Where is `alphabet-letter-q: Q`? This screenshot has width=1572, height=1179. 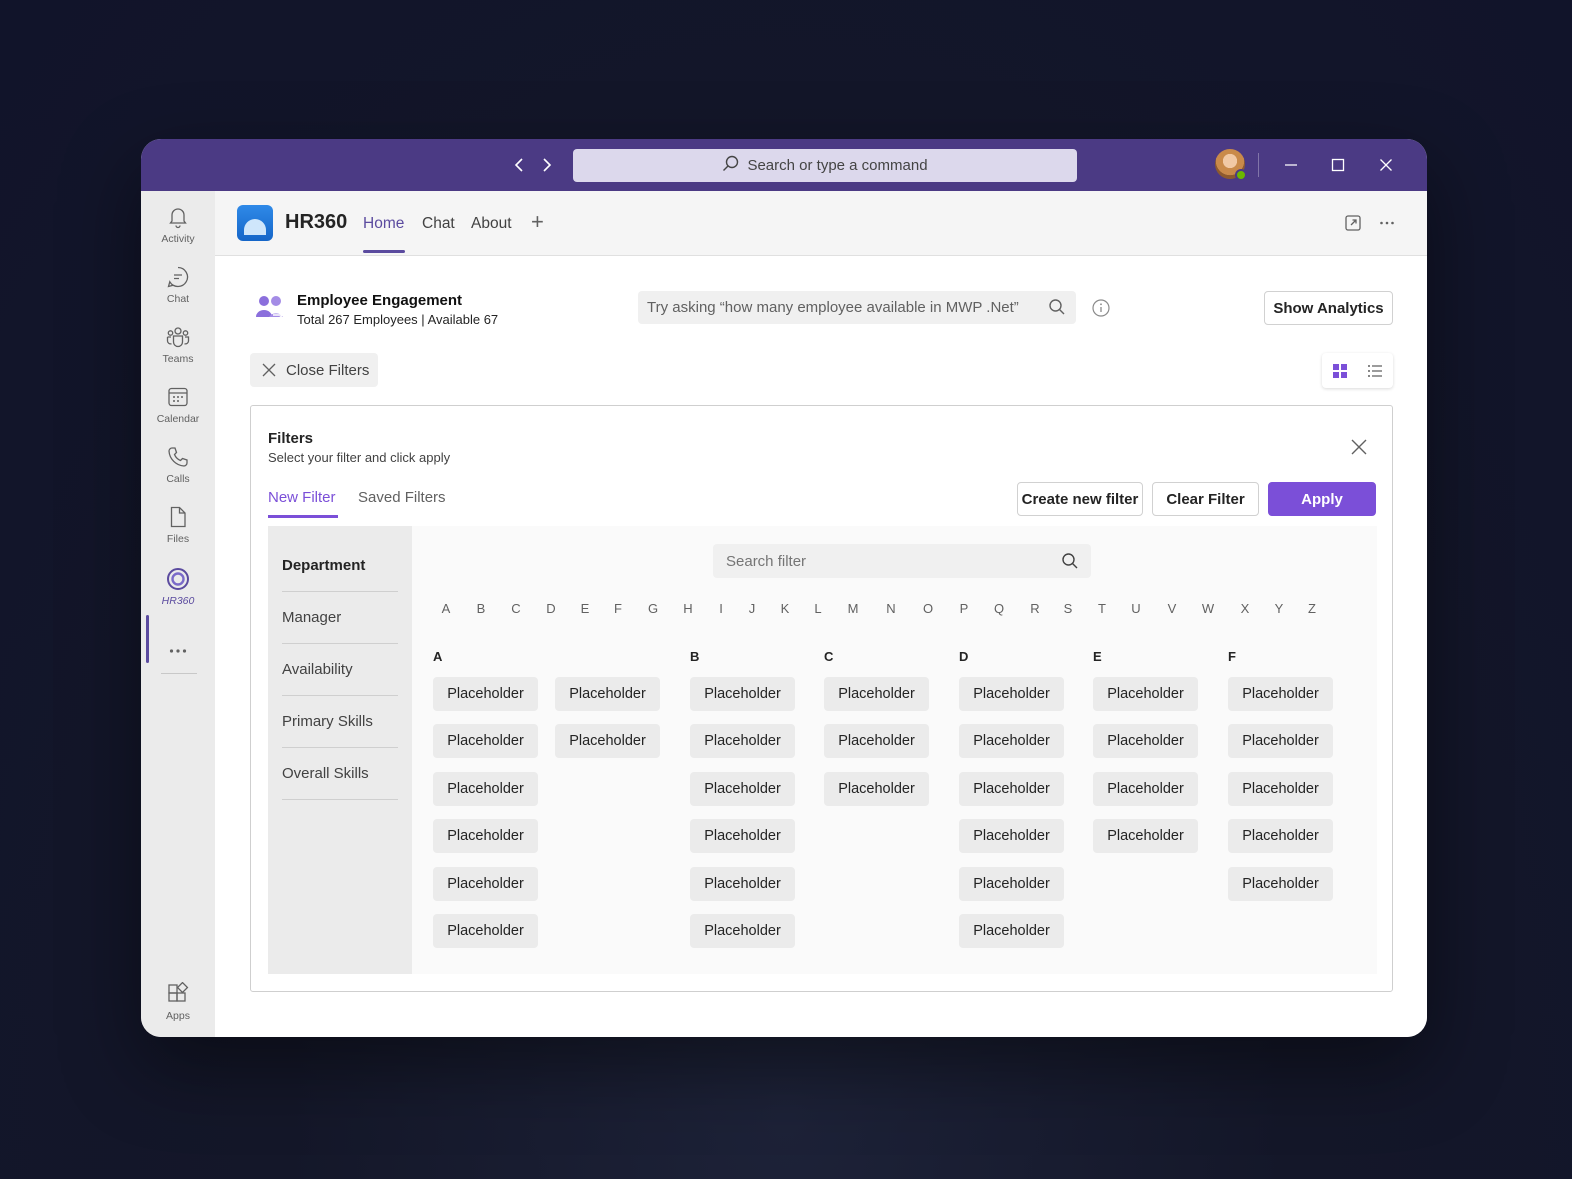 alphabet-letter-q: Q is located at coordinates (999, 608).